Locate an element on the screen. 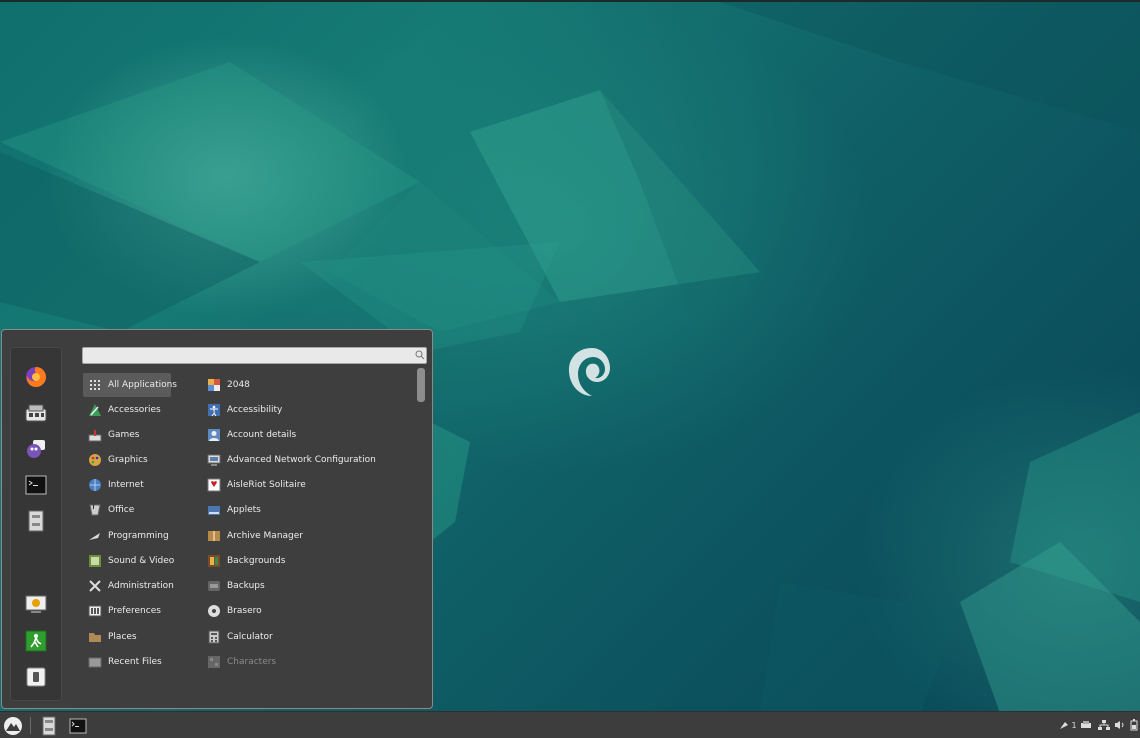 This screenshot has width=1140, height=738. category-label: Office is located at coordinates (121, 510).